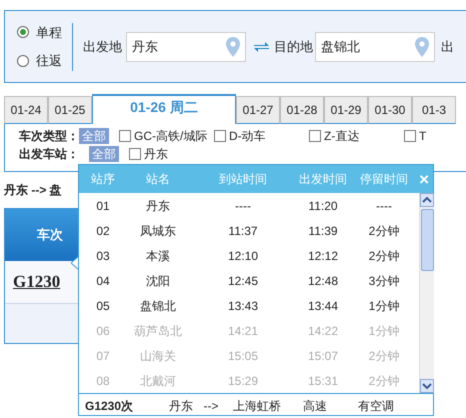 This screenshot has width=466, height=418. Describe the element at coordinates (261, 136) in the screenshot. I see `filter-checkbox: D-动车` at that location.